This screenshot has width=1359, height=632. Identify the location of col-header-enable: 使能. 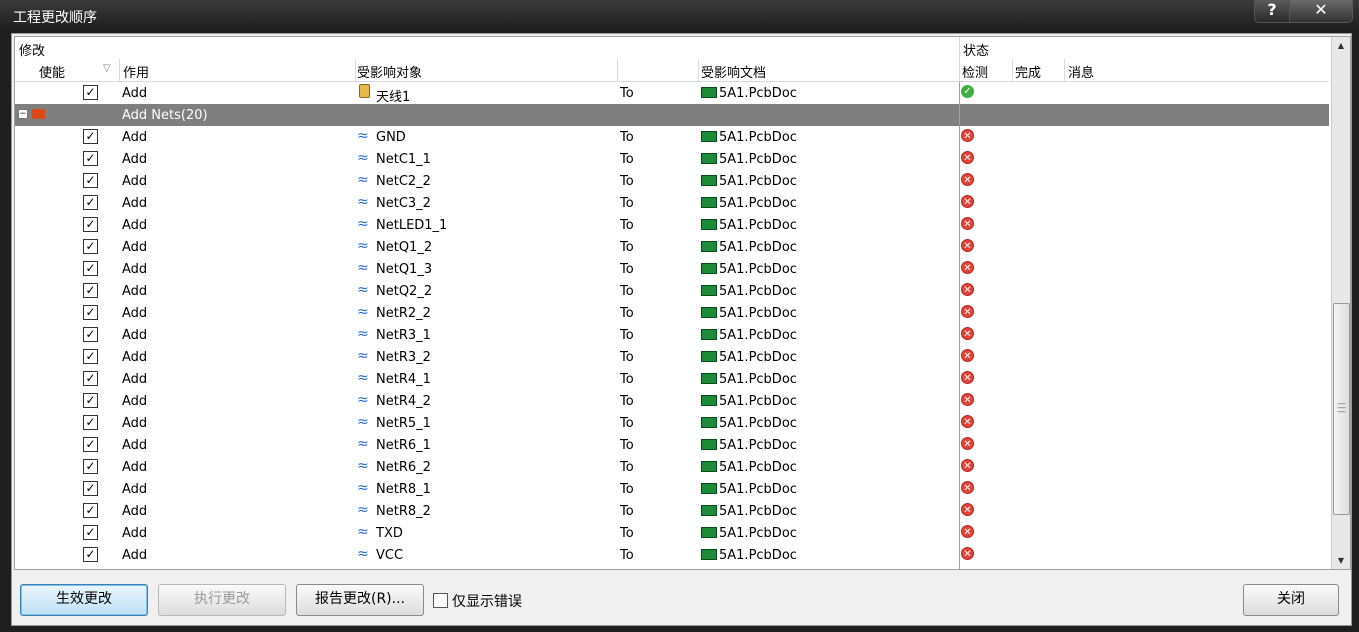
(52, 71).